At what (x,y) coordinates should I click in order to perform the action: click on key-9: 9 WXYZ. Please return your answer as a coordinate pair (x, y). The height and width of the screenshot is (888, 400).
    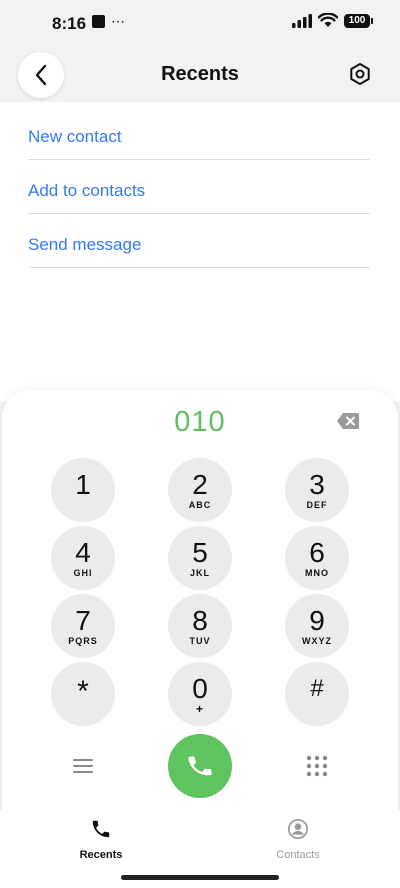
    Looking at the image, I should click on (317, 626).